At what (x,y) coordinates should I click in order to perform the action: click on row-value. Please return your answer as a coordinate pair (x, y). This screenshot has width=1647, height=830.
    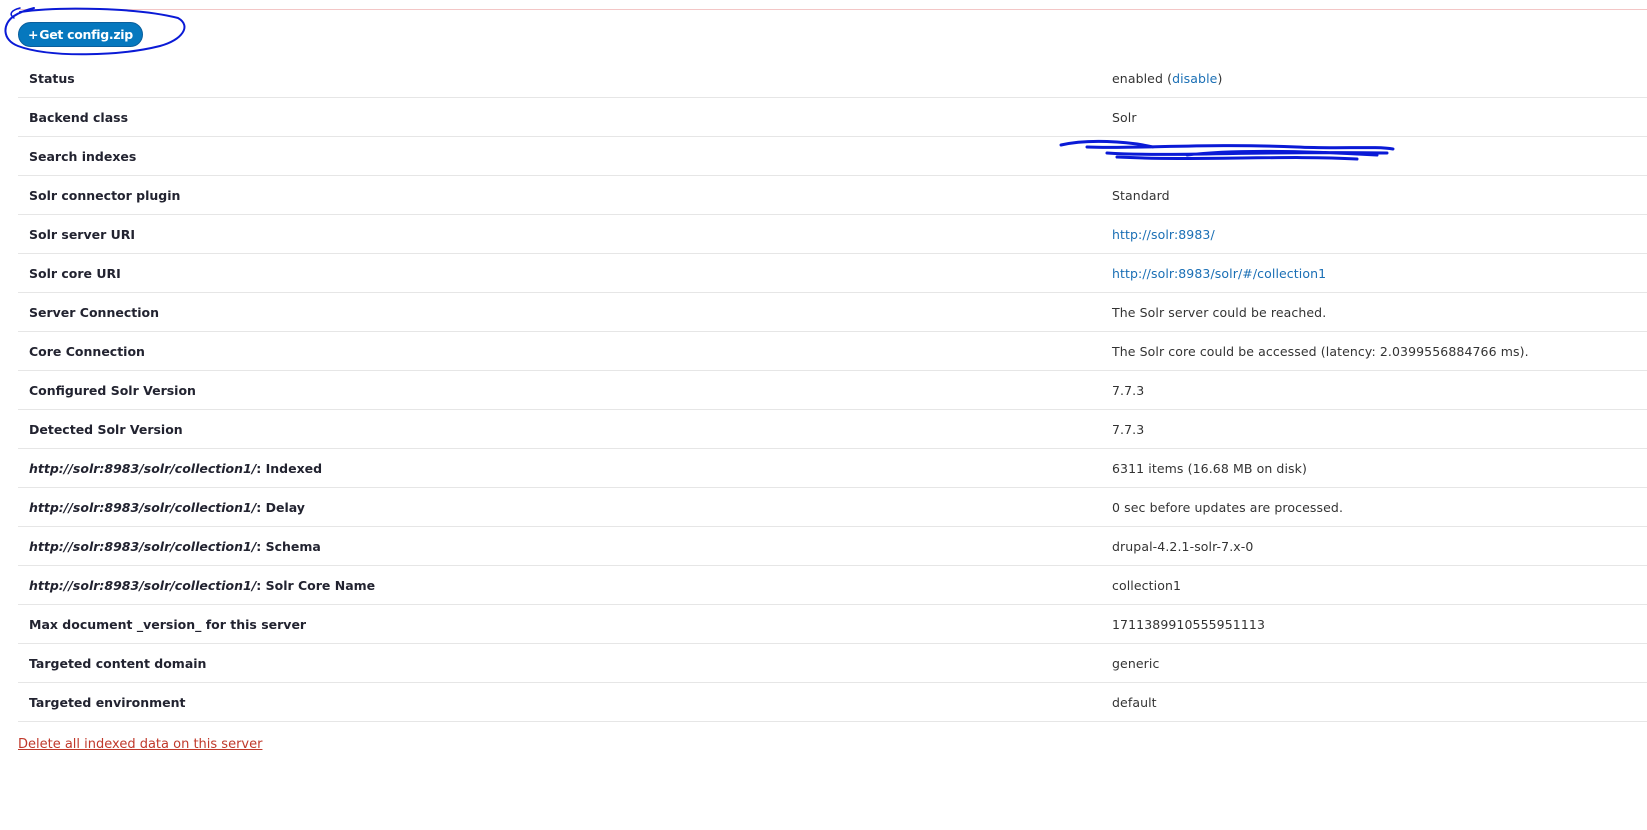
    Looking at the image, I should click on (1353, 156).